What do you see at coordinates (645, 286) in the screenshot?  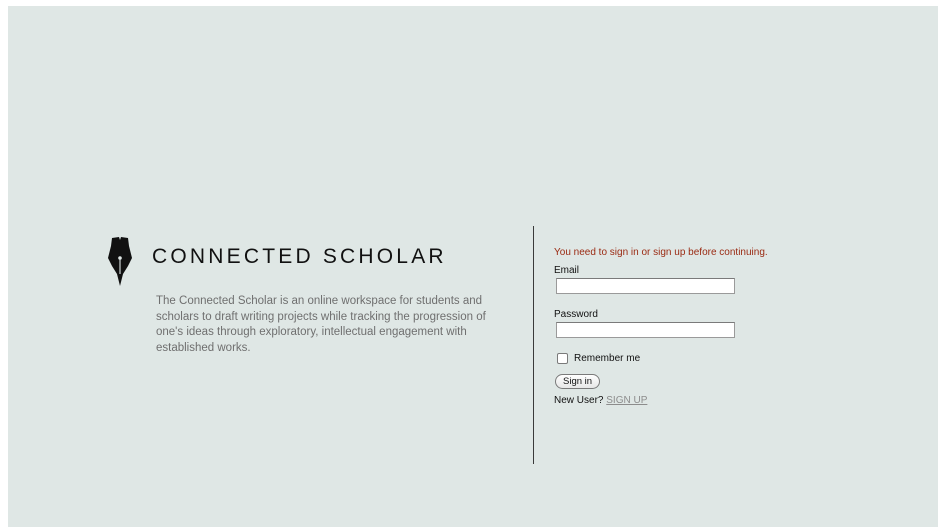 I see `email-field` at bounding box center [645, 286].